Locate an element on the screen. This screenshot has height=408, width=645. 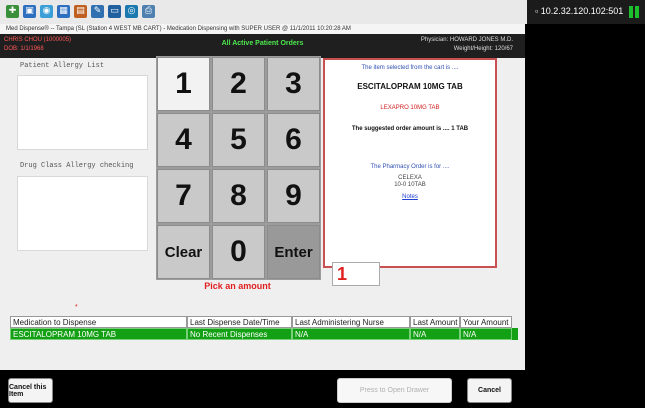
taskbar-icons: ✚ ▣ ◉ ▦ ▤ ✎ ▭ ◎ ⎙ is located at coordinates (80, 11).